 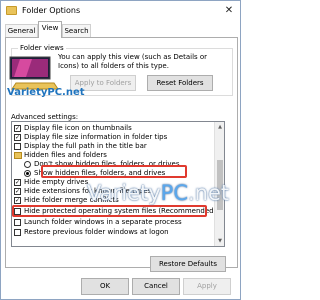 I want to click on window-title: Folder Options, so click(x=51, y=10).